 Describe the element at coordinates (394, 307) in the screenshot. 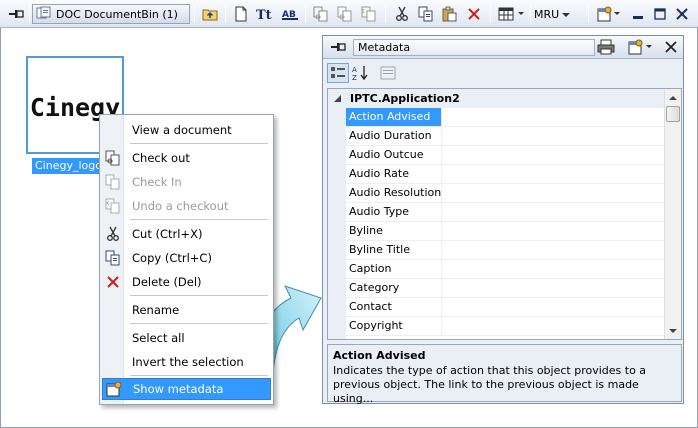

I see `property-name: Contact` at that location.